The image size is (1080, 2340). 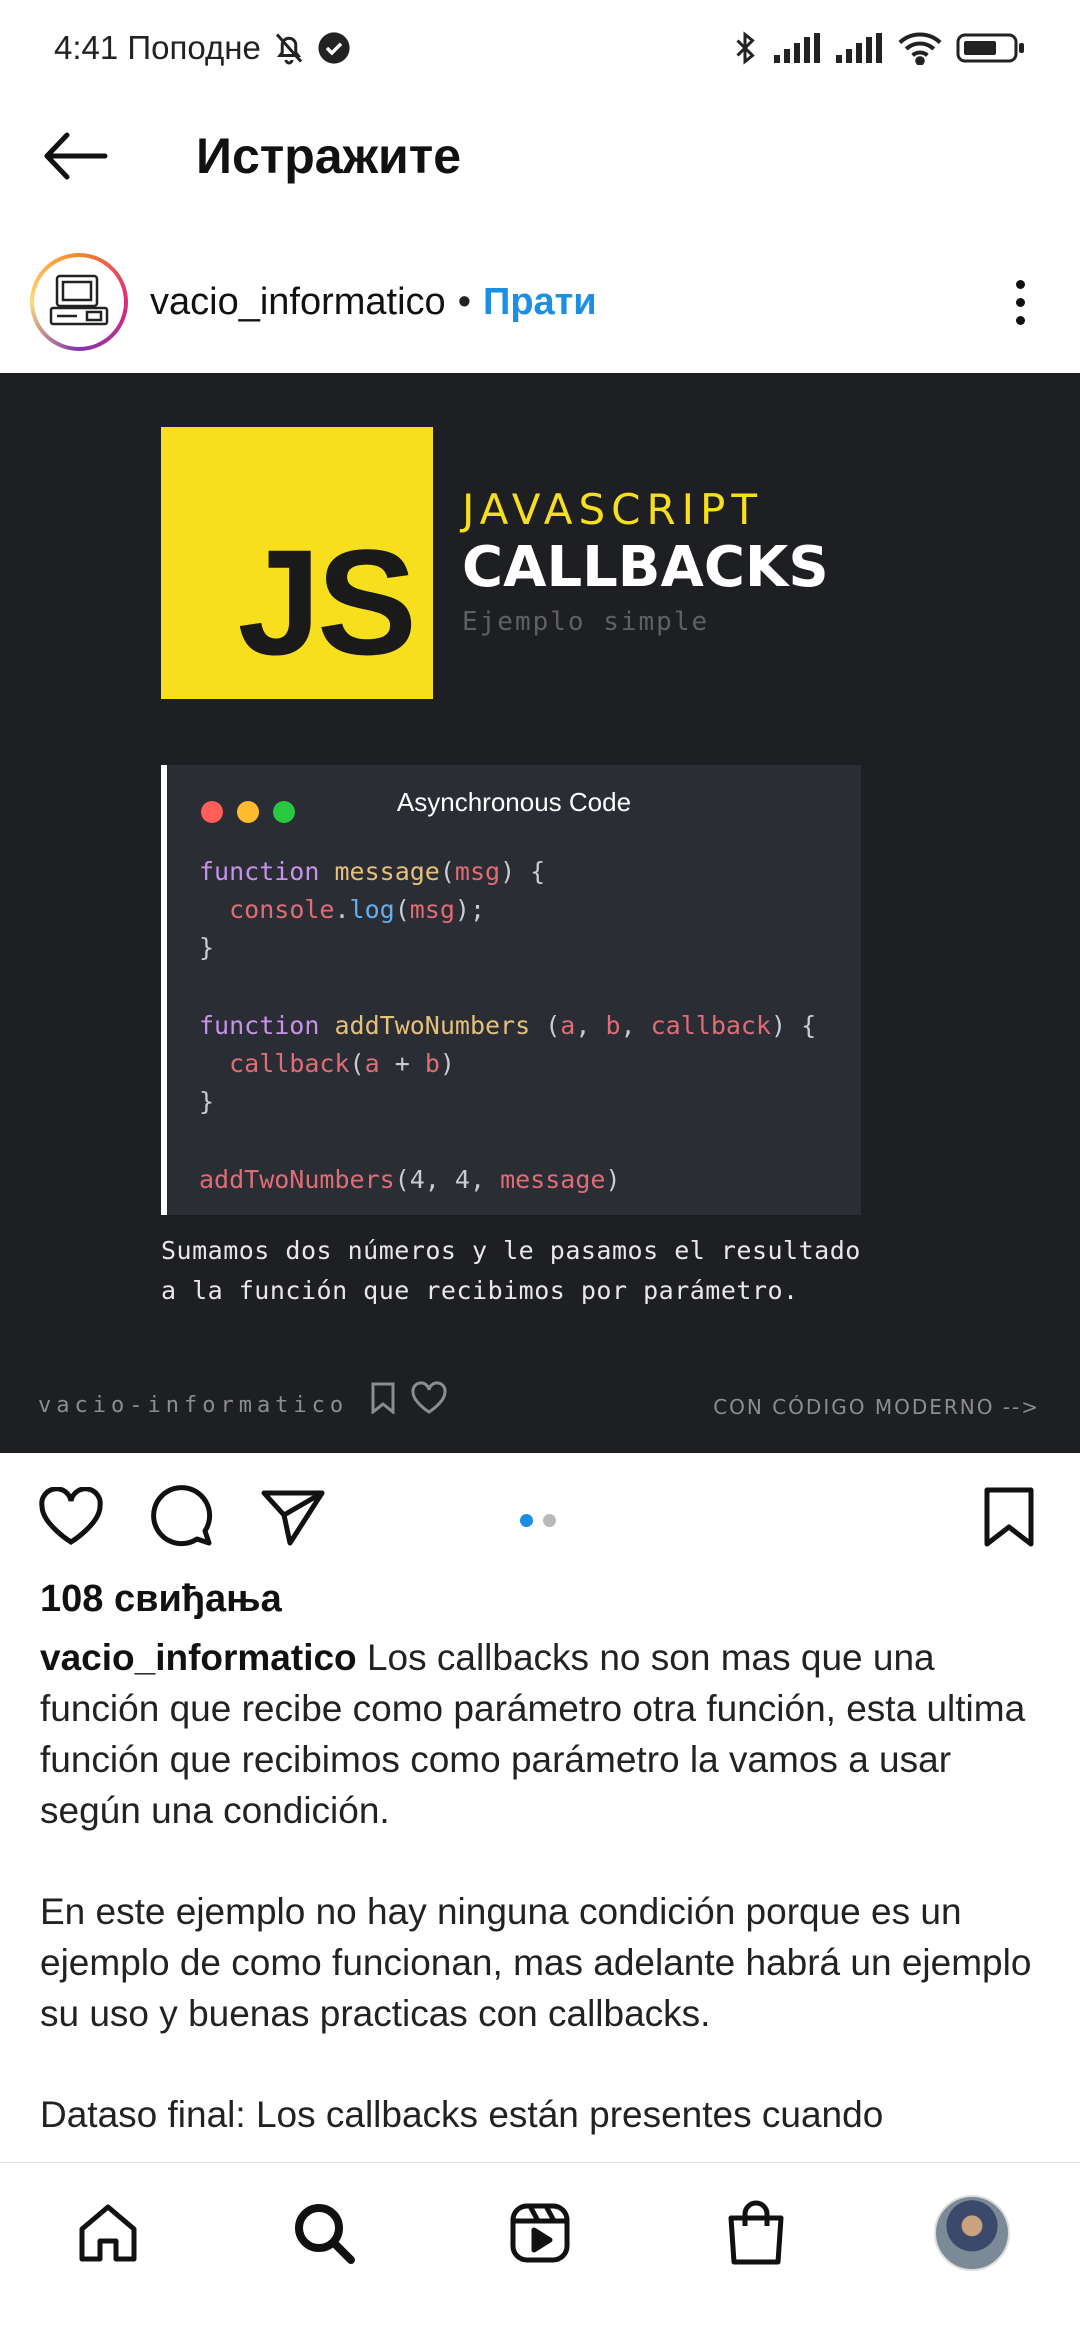 I want to click on share-button, so click(x=293, y=1517).